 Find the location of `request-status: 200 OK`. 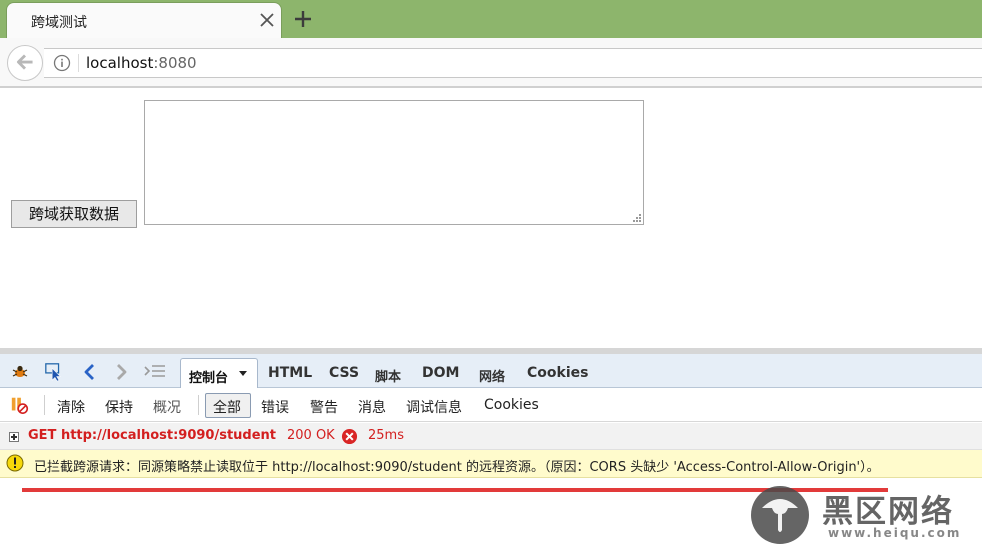

request-status: 200 OK is located at coordinates (311, 435).